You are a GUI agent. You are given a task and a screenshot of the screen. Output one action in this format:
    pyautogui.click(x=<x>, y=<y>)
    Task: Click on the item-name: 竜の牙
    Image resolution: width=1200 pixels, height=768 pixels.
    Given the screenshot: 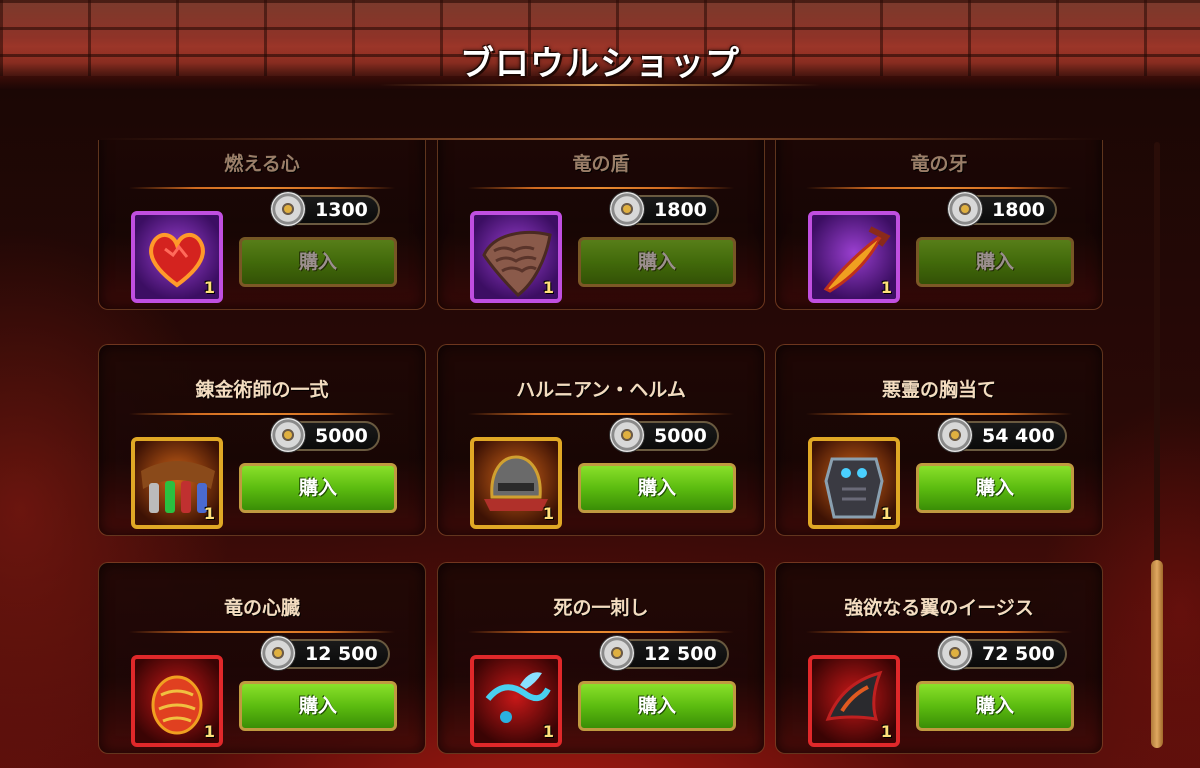 What is the action you would take?
    pyautogui.click(x=939, y=164)
    